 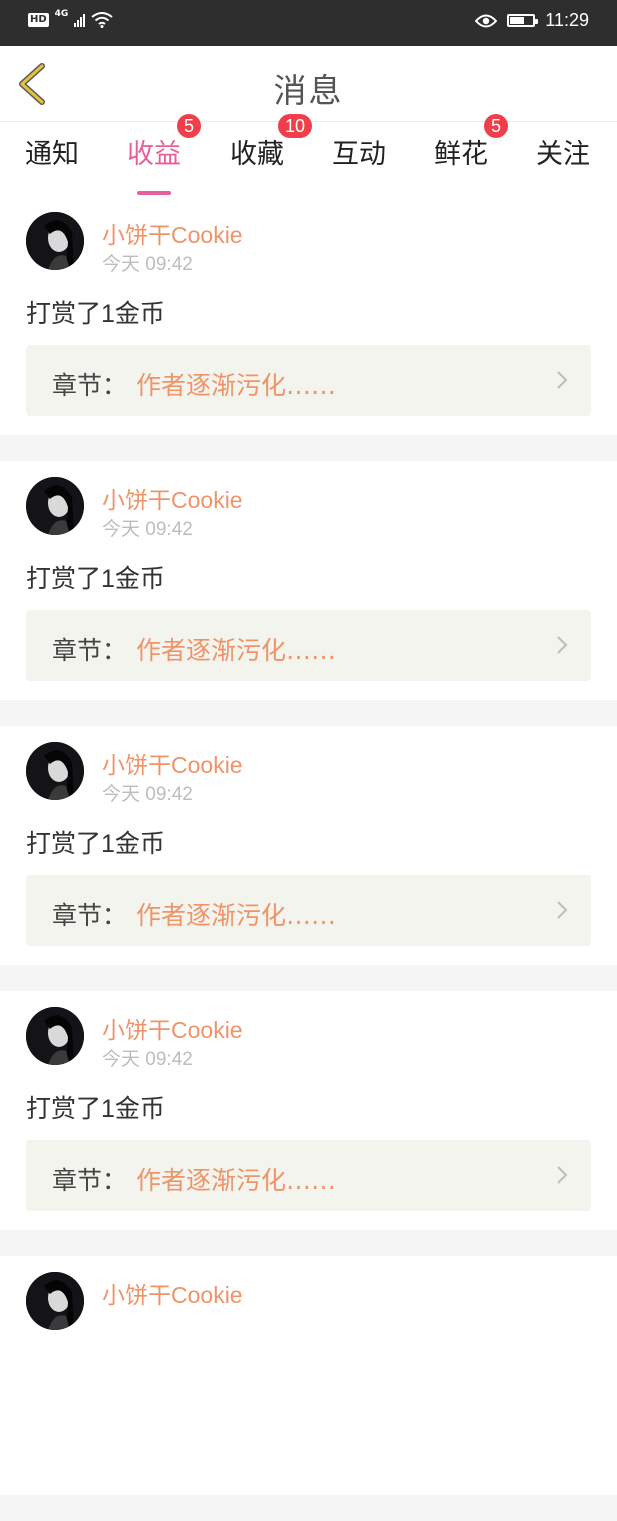 What do you see at coordinates (523, 20) in the screenshot?
I see `battery-icon` at bounding box center [523, 20].